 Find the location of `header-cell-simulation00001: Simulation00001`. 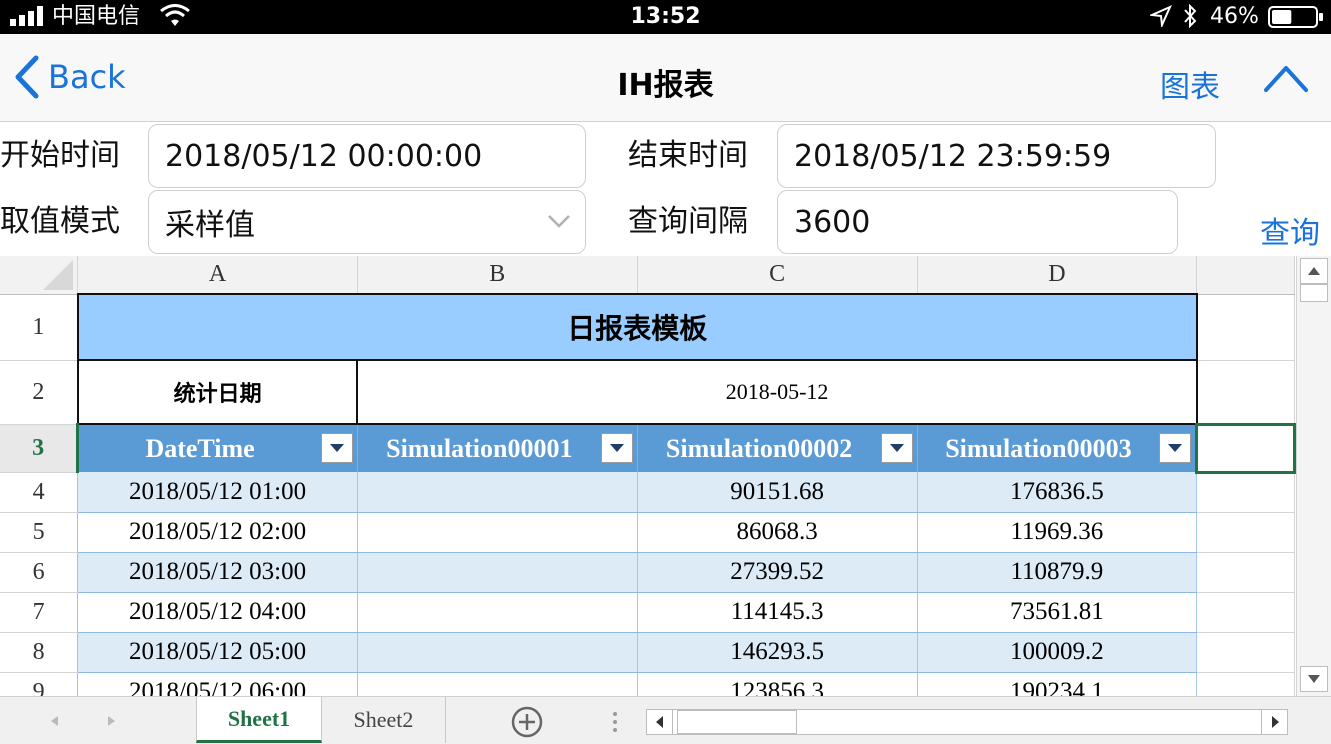

header-cell-simulation00001: Simulation00001 is located at coordinates (497, 448).